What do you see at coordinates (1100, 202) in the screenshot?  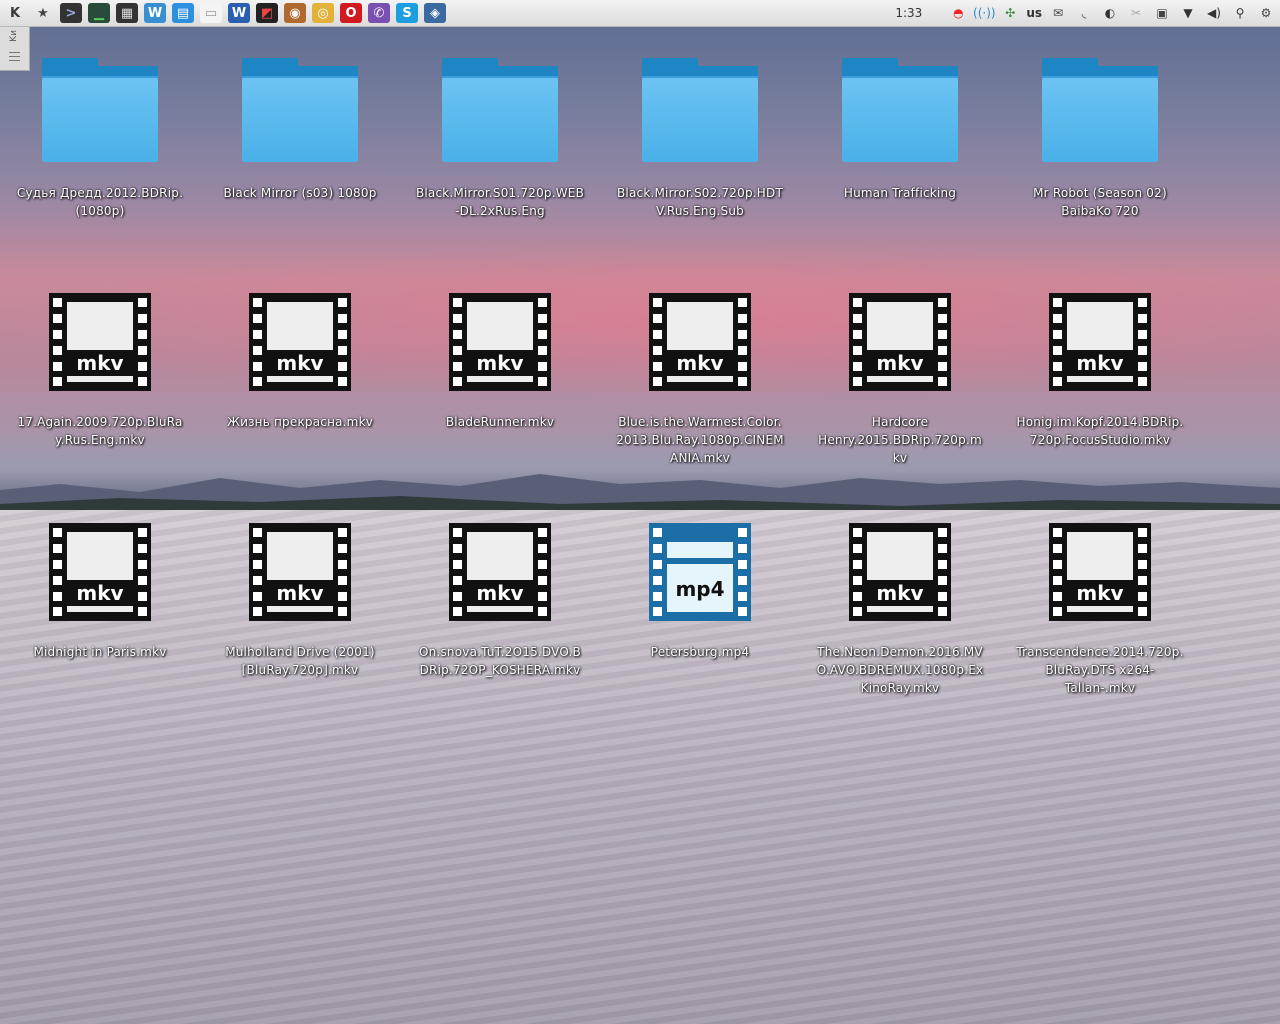 I see `folder-label: Mr Robot (Season 02) BaibaKo 720` at bounding box center [1100, 202].